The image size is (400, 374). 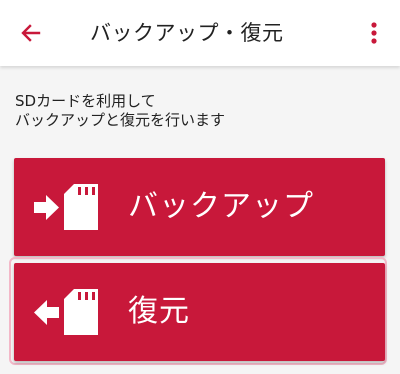 I want to click on more-vertical-icon, so click(x=374, y=33).